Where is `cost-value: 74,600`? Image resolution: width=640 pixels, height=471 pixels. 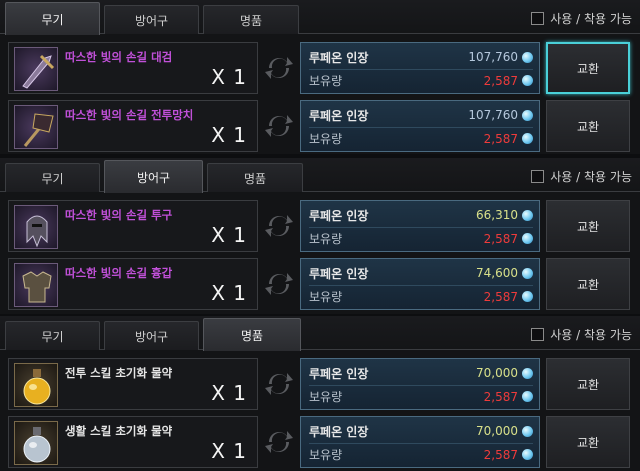 cost-value: 74,600 is located at coordinates (497, 273).